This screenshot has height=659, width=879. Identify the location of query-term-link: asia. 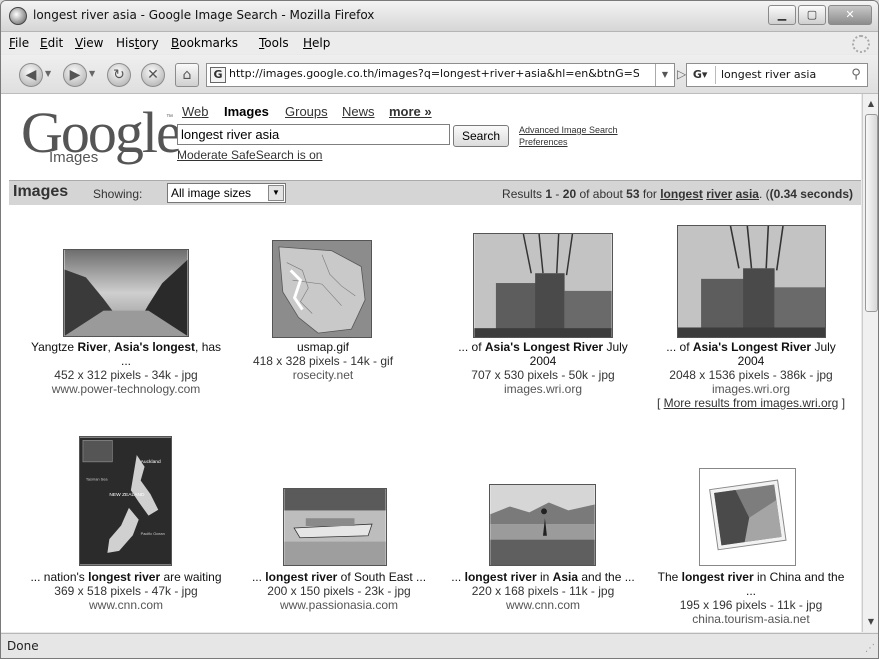
(747, 194).